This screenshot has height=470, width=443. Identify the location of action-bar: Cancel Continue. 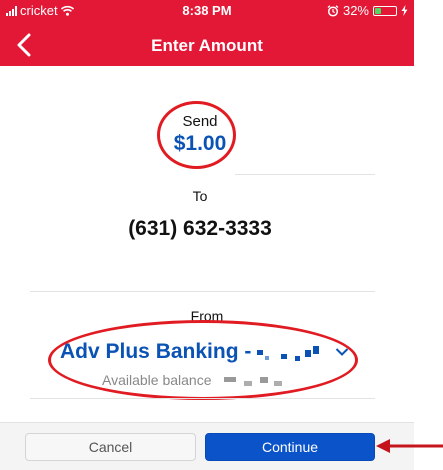
(207, 446).